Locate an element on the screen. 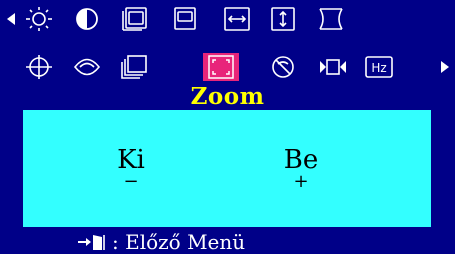 The height and width of the screenshot is (254, 455). contrast-icon is located at coordinates (87, 19).